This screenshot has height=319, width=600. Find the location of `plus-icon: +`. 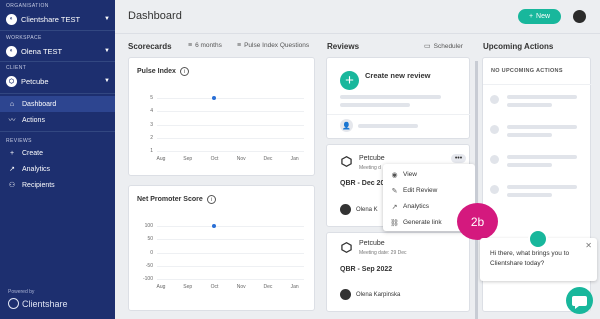

plus-icon: + is located at coordinates (531, 16).